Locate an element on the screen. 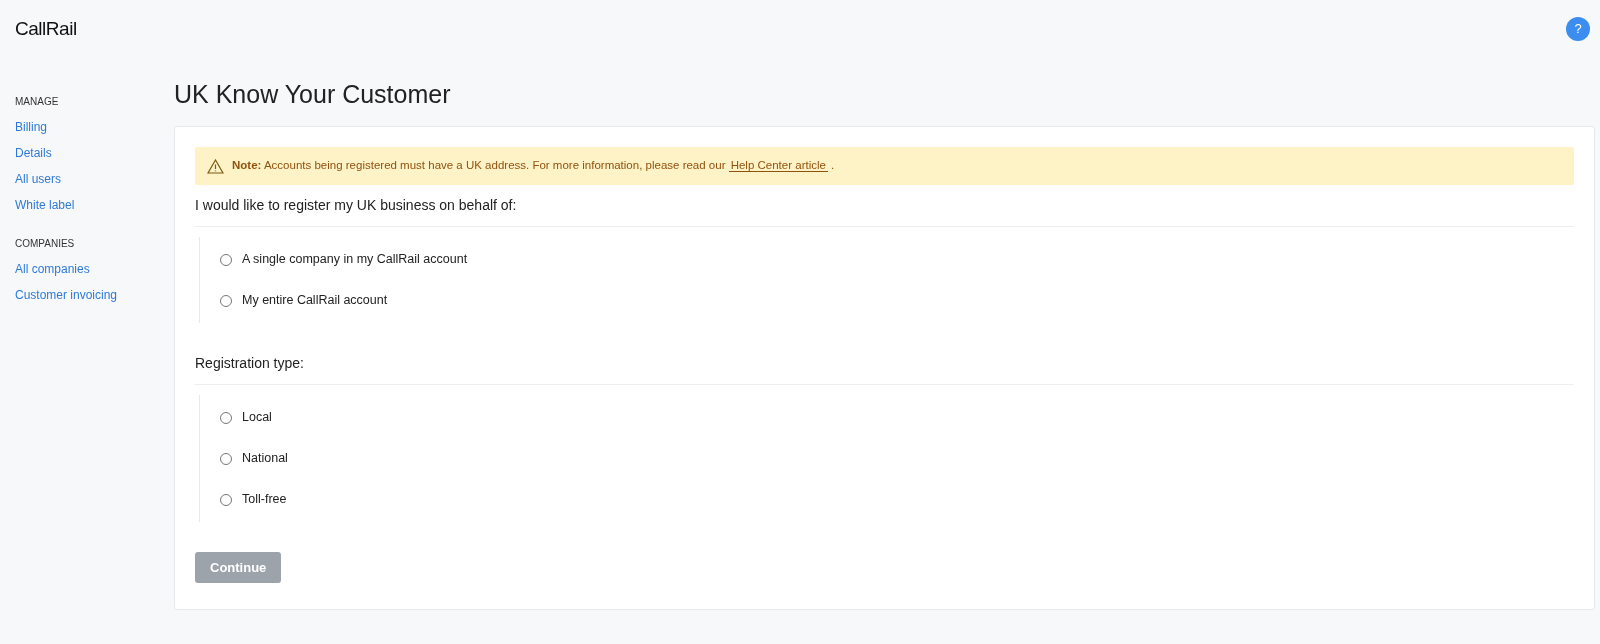 The height and width of the screenshot is (644, 1600). radio-option: Local is located at coordinates (897, 417).